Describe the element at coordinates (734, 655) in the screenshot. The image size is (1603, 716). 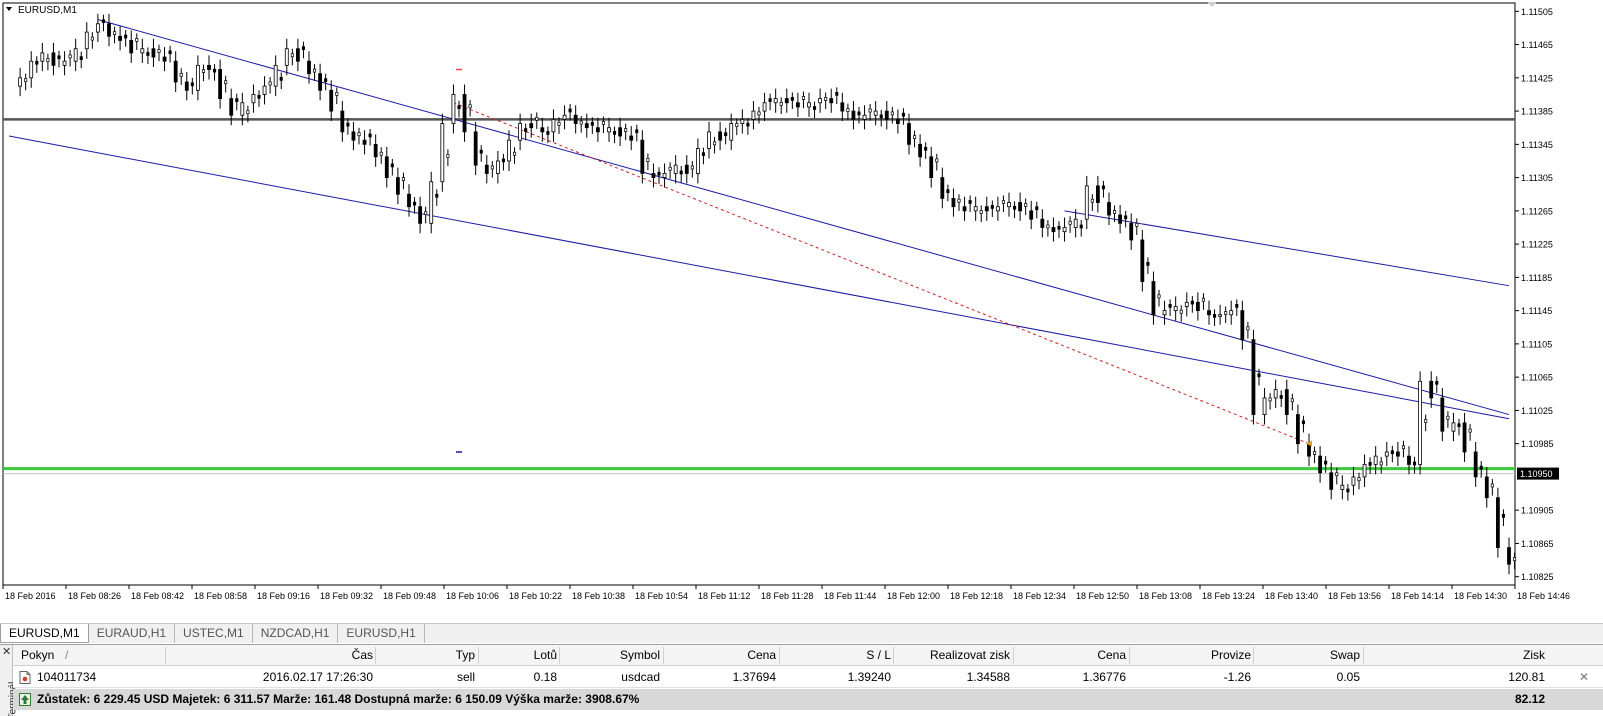
I see `header-price: Cena` at that location.